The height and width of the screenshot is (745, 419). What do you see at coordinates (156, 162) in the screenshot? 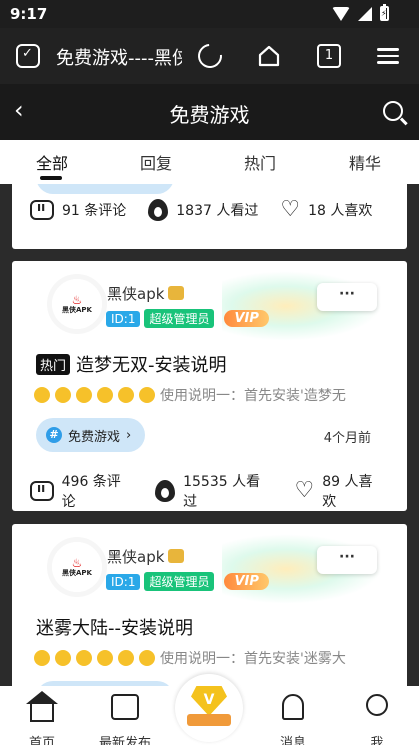
I see `tab-replies: 回复` at bounding box center [156, 162].